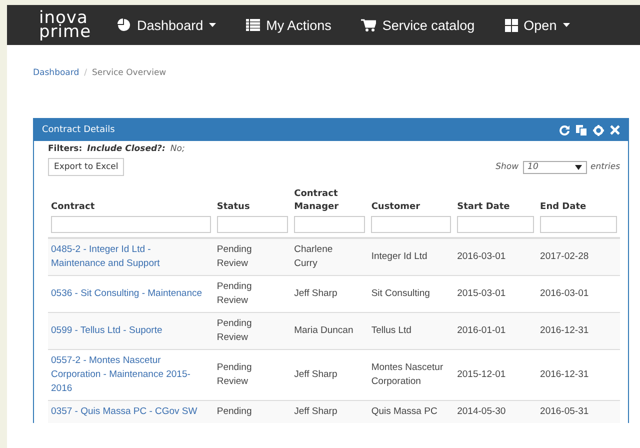  I want to click on table-cell-text: 2014-05-30, so click(482, 412).